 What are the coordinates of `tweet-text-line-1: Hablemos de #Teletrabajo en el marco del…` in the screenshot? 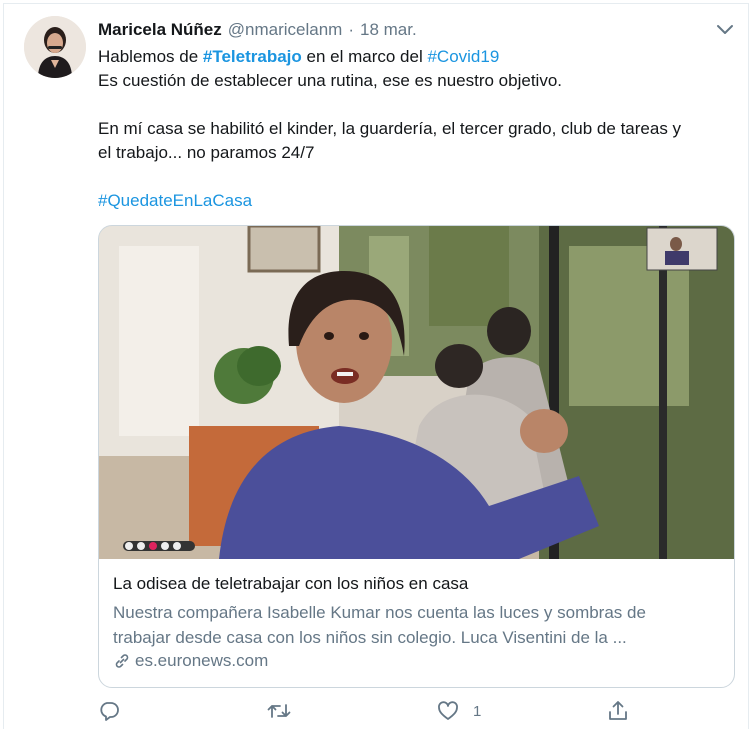 It's located at (299, 56).